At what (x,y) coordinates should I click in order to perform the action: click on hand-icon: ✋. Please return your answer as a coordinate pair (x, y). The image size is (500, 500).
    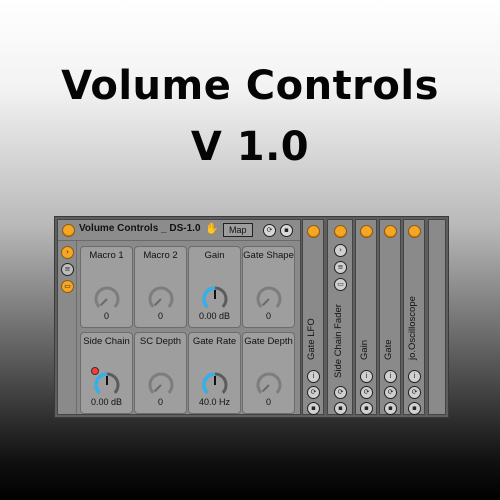
    Looking at the image, I should click on (212, 228).